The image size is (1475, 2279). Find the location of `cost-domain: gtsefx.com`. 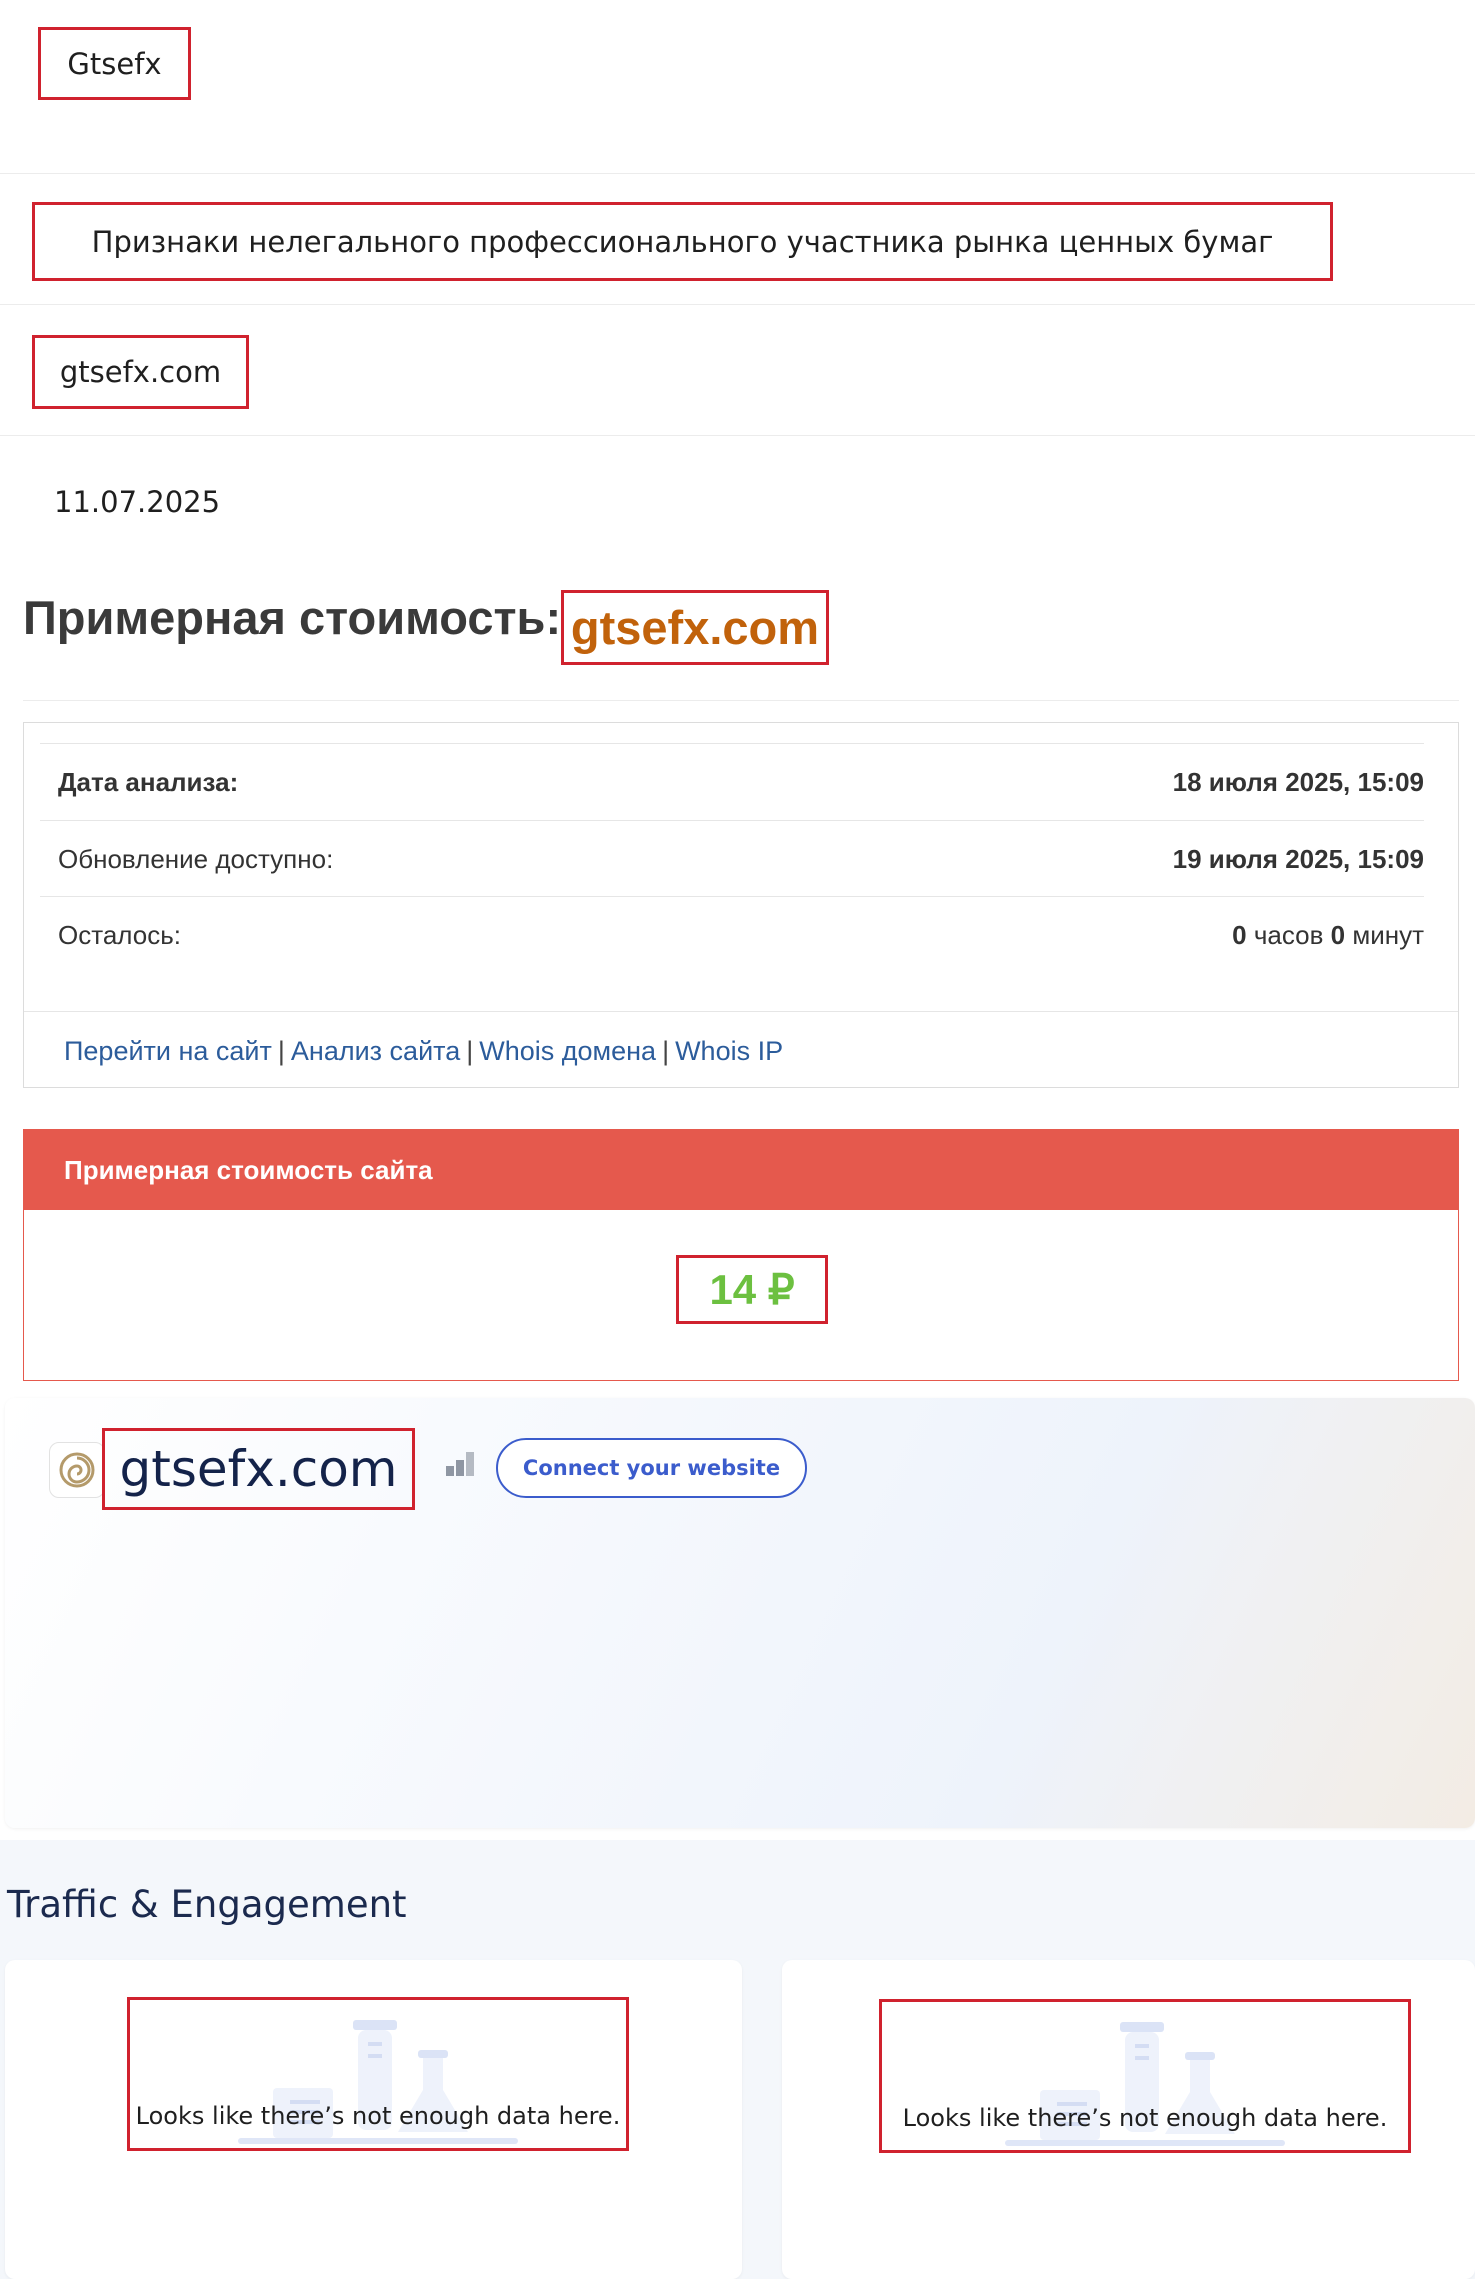

cost-domain: gtsefx.com is located at coordinates (695, 627).